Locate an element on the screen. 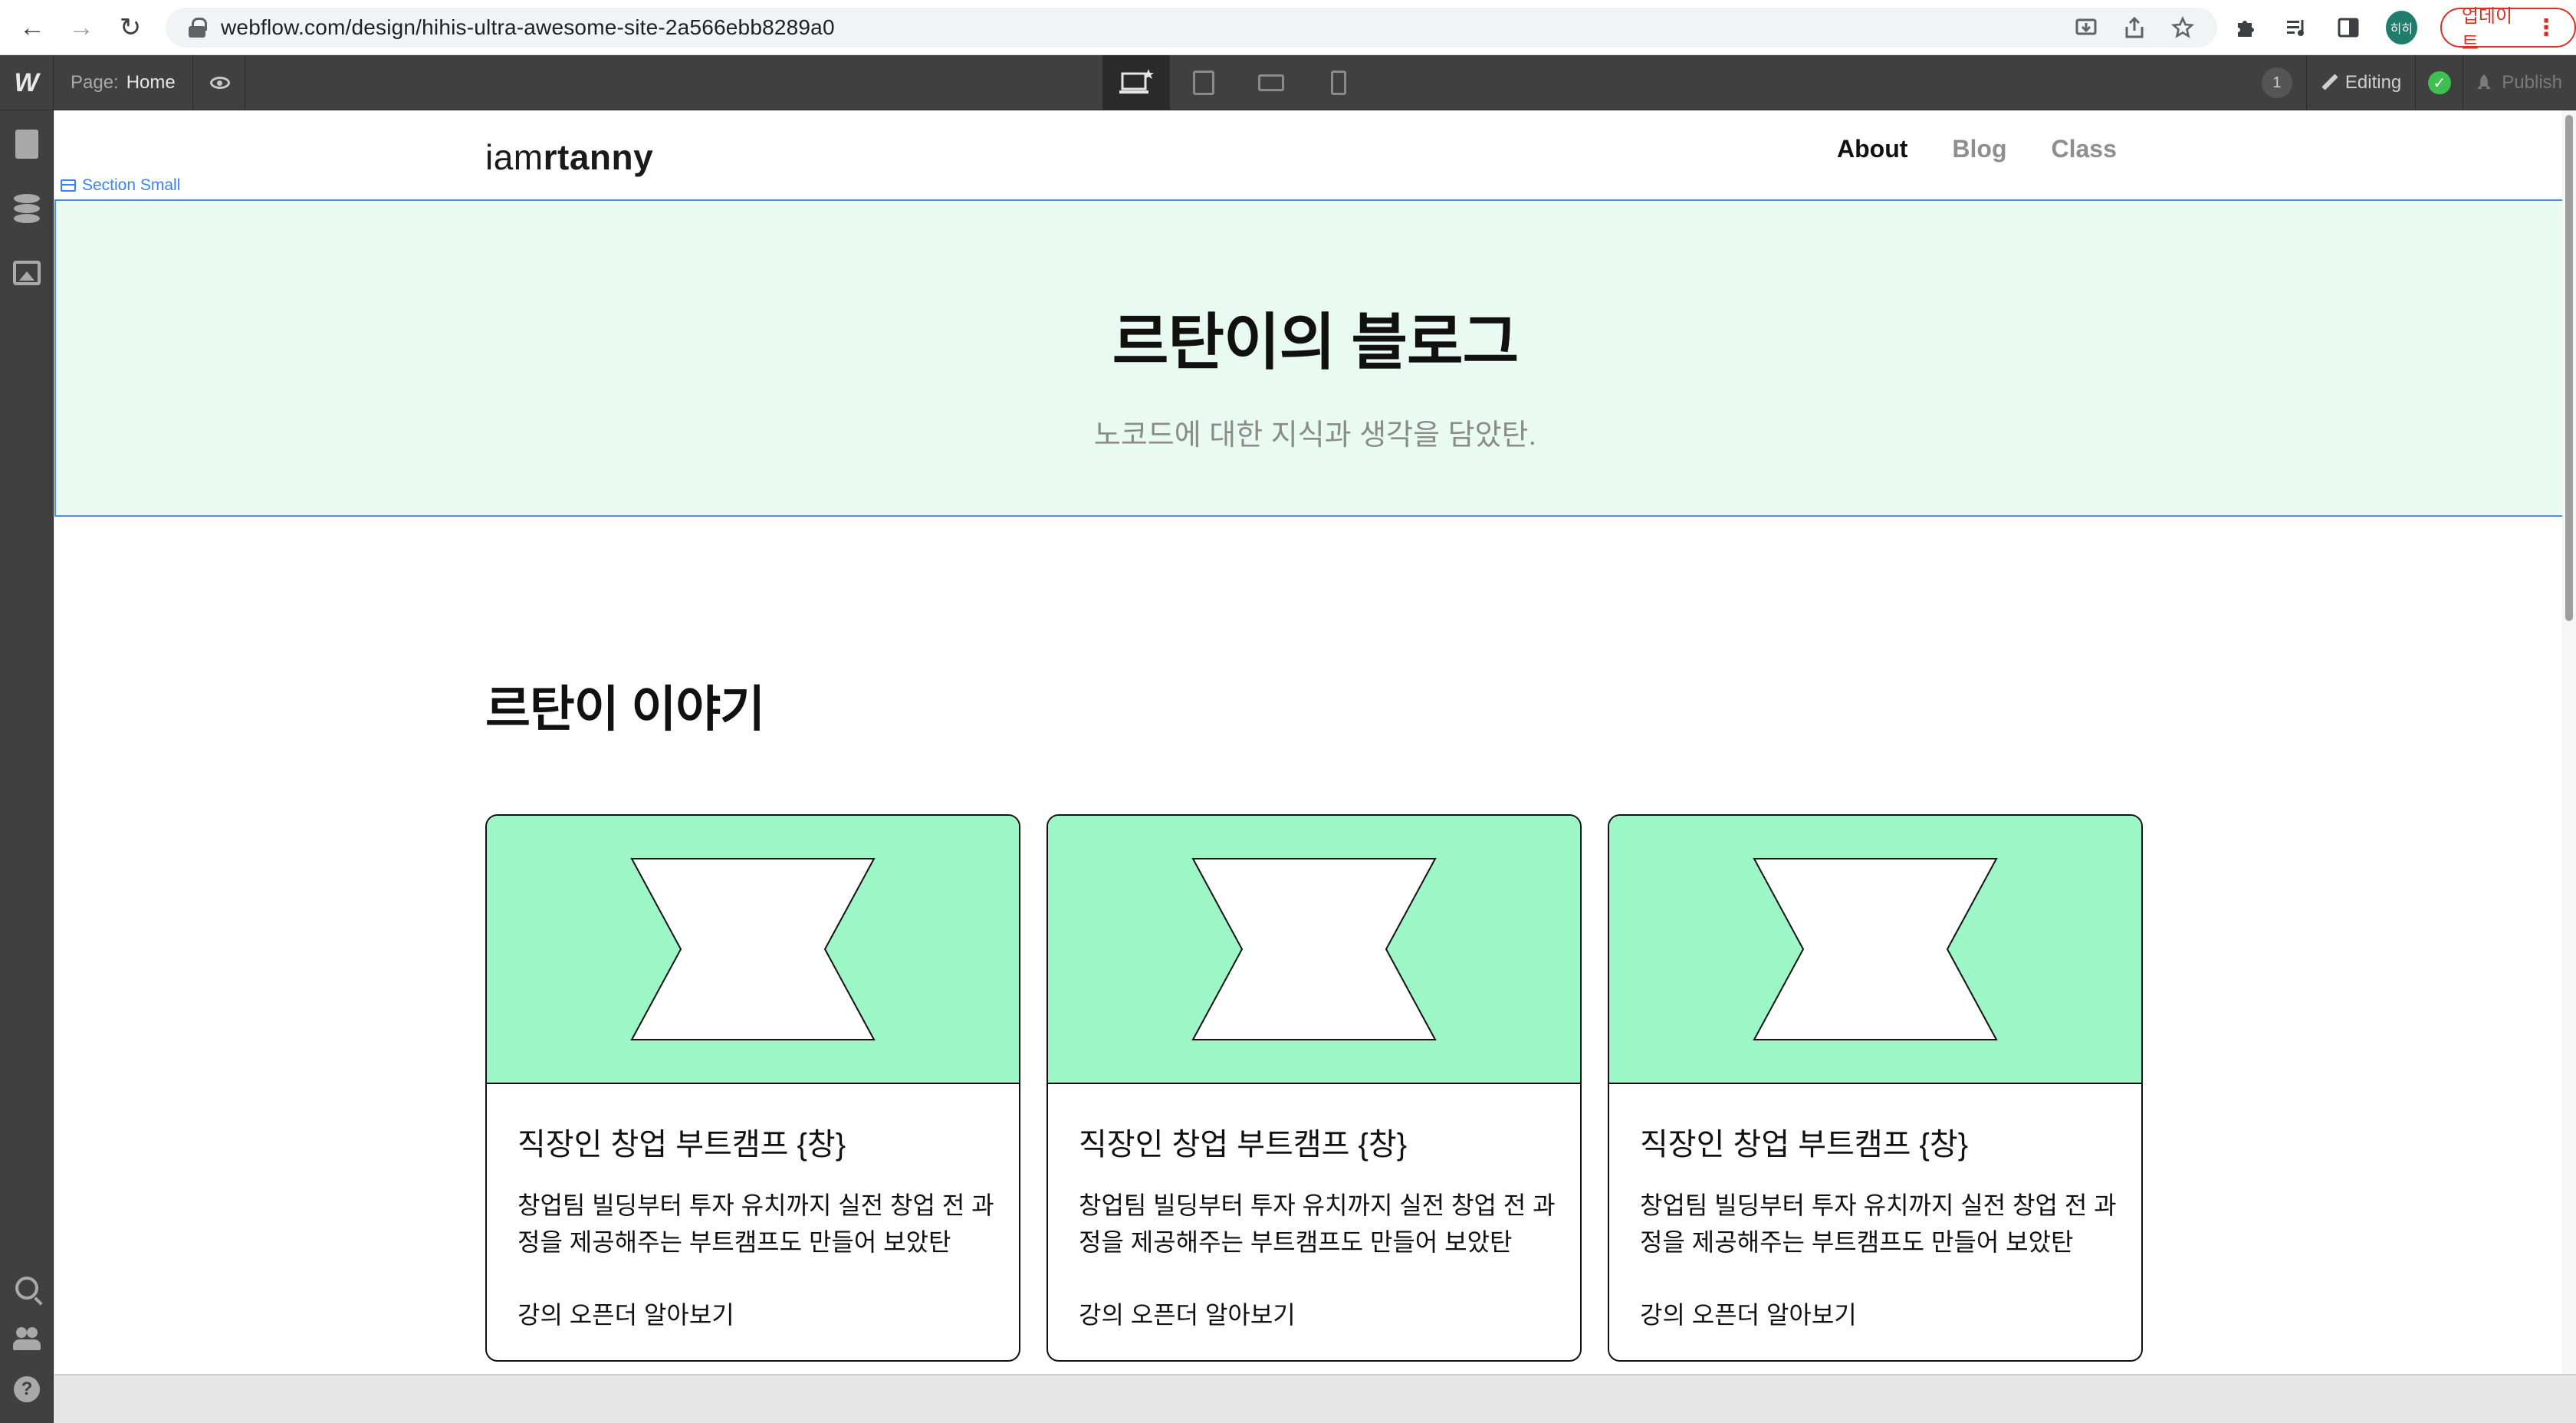 This screenshot has width=2576, height=1423. update-button: 업데이트 ⋮ is located at coordinates (2508, 30).